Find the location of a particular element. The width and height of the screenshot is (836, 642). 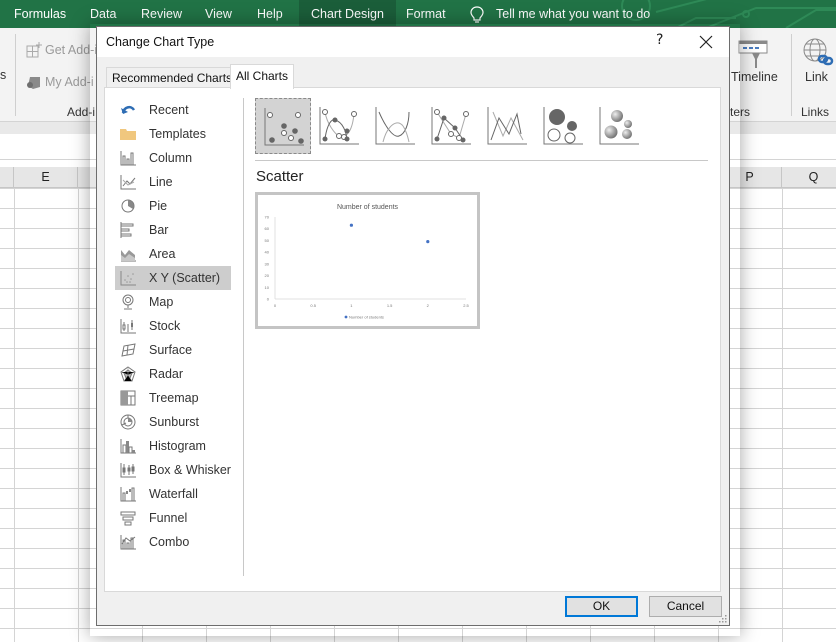

tab-recommended-charts: Recommended Charts is located at coordinates (172, 77).